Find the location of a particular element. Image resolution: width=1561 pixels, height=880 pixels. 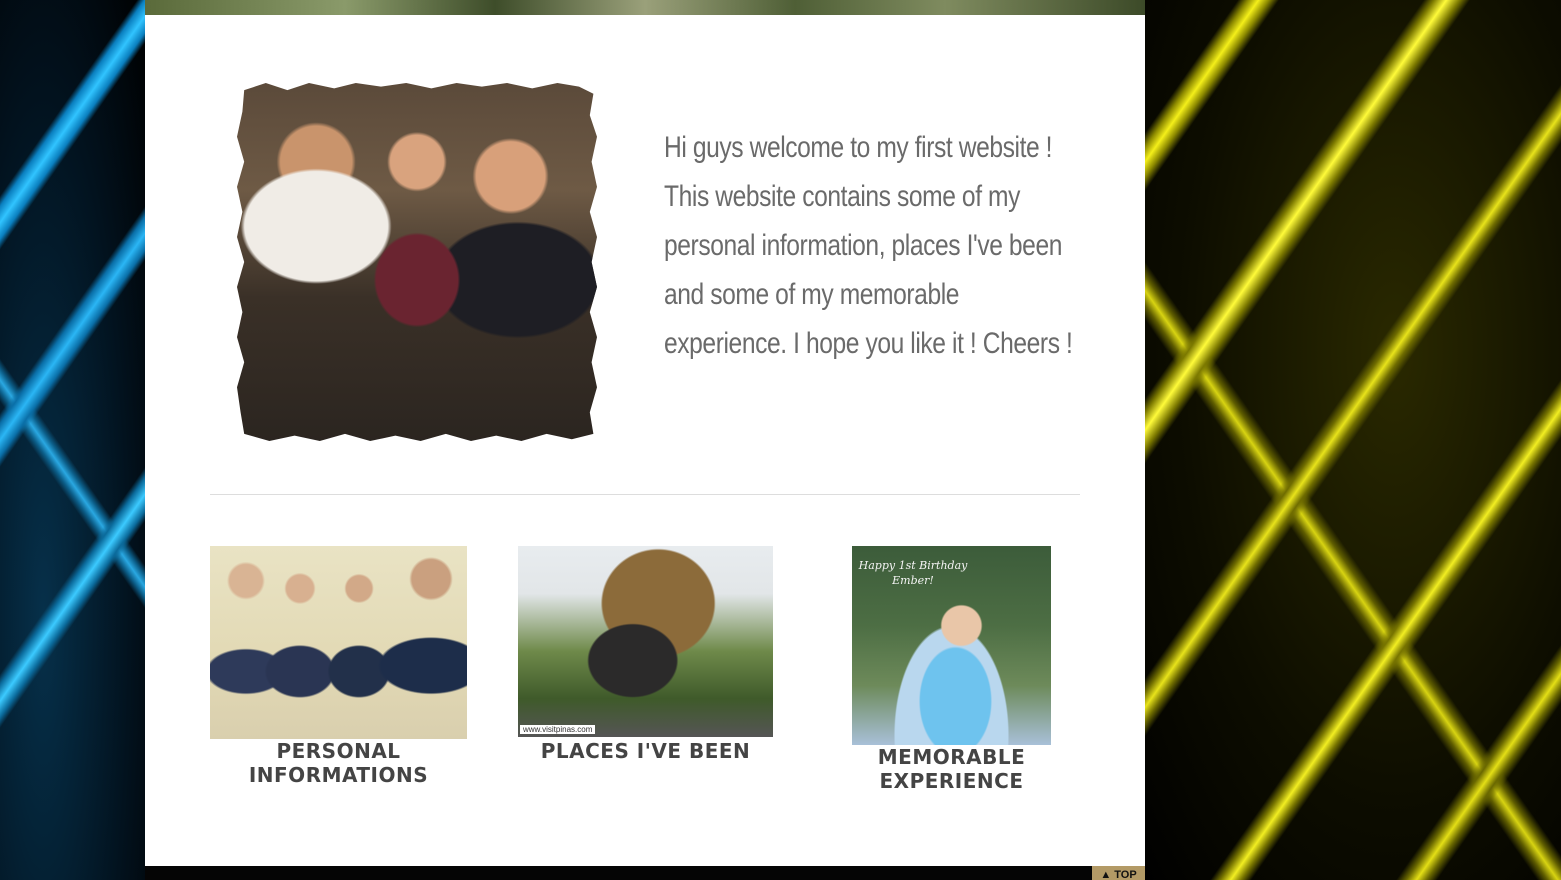

photo-caption-line: Happy 1st Birthday is located at coordinates (913, 565).